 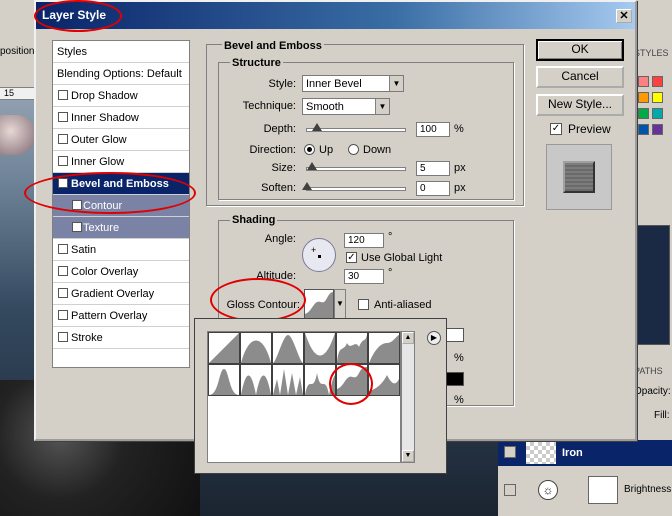 I want to click on size-slider, so click(x=356, y=166).